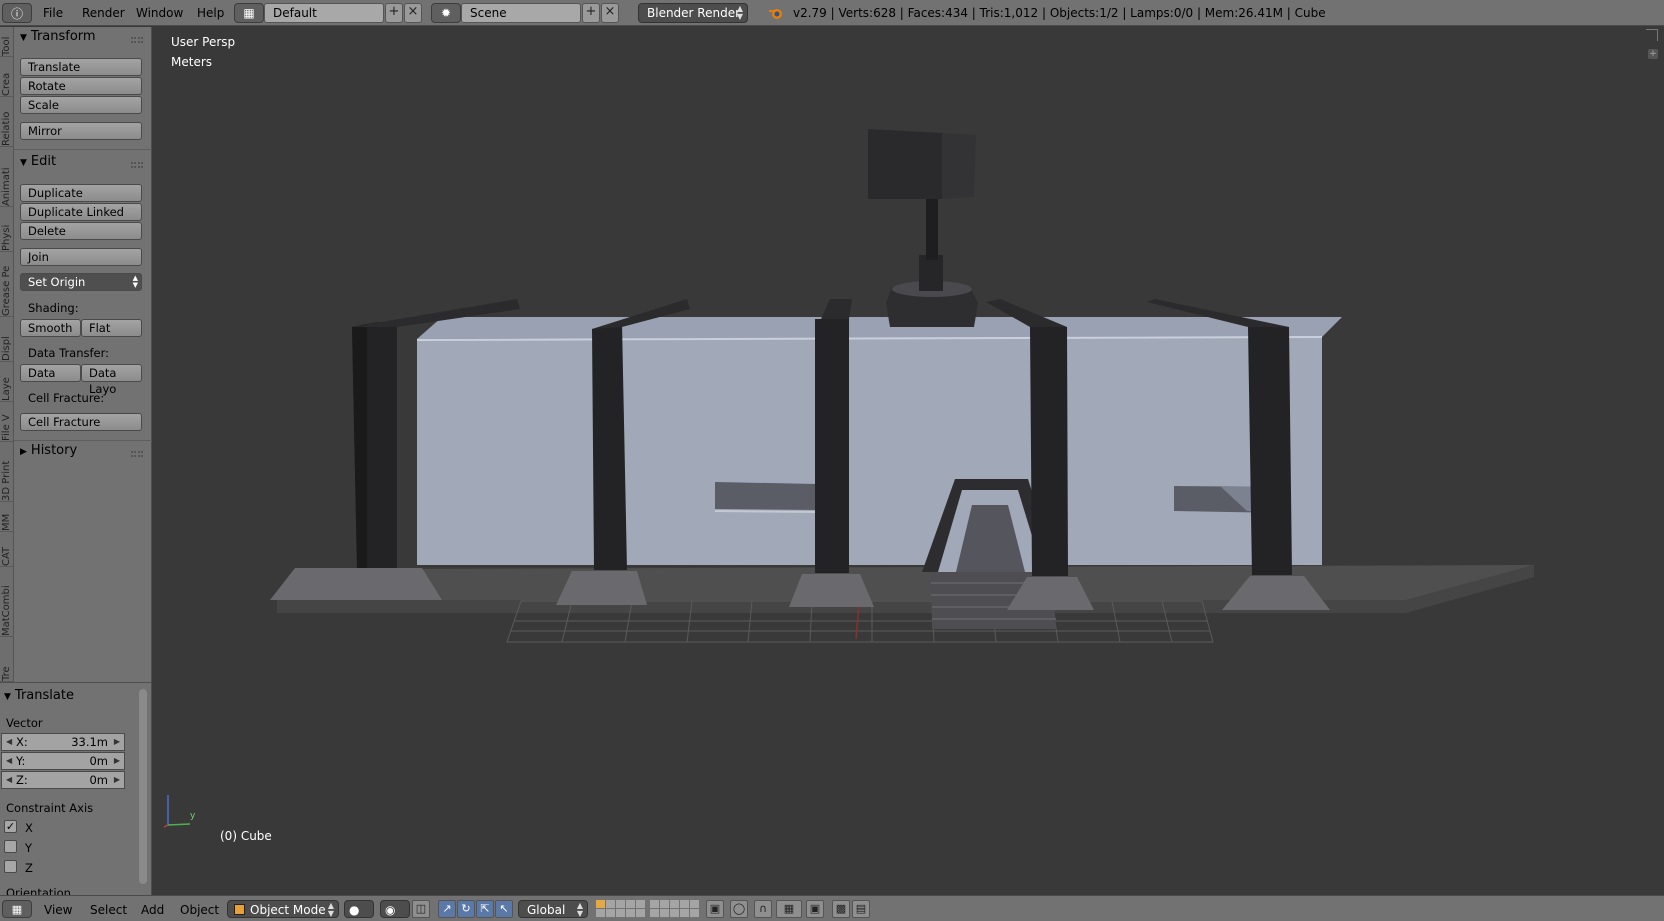  Describe the element at coordinates (485, 909) in the screenshot. I see `scale-manipulator: ⇱` at that location.